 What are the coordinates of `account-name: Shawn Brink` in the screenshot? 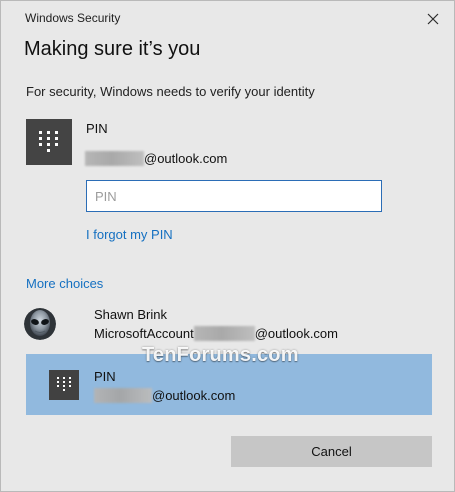 It's located at (130, 314).